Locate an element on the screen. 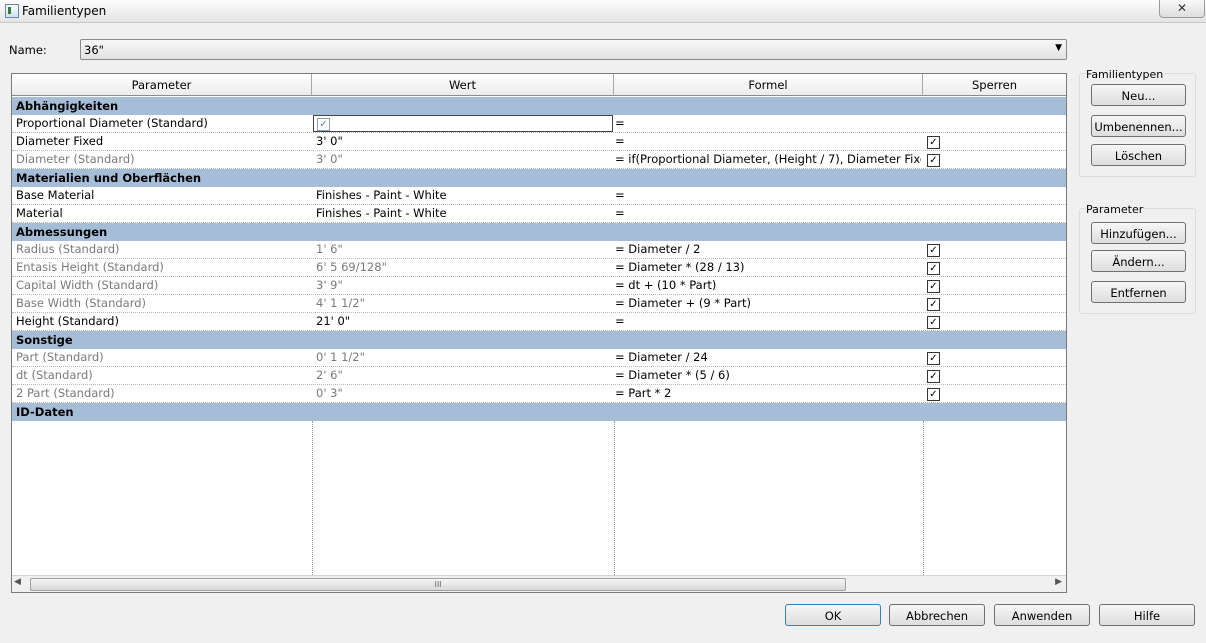  column-header-formel: Formel is located at coordinates (768, 85).